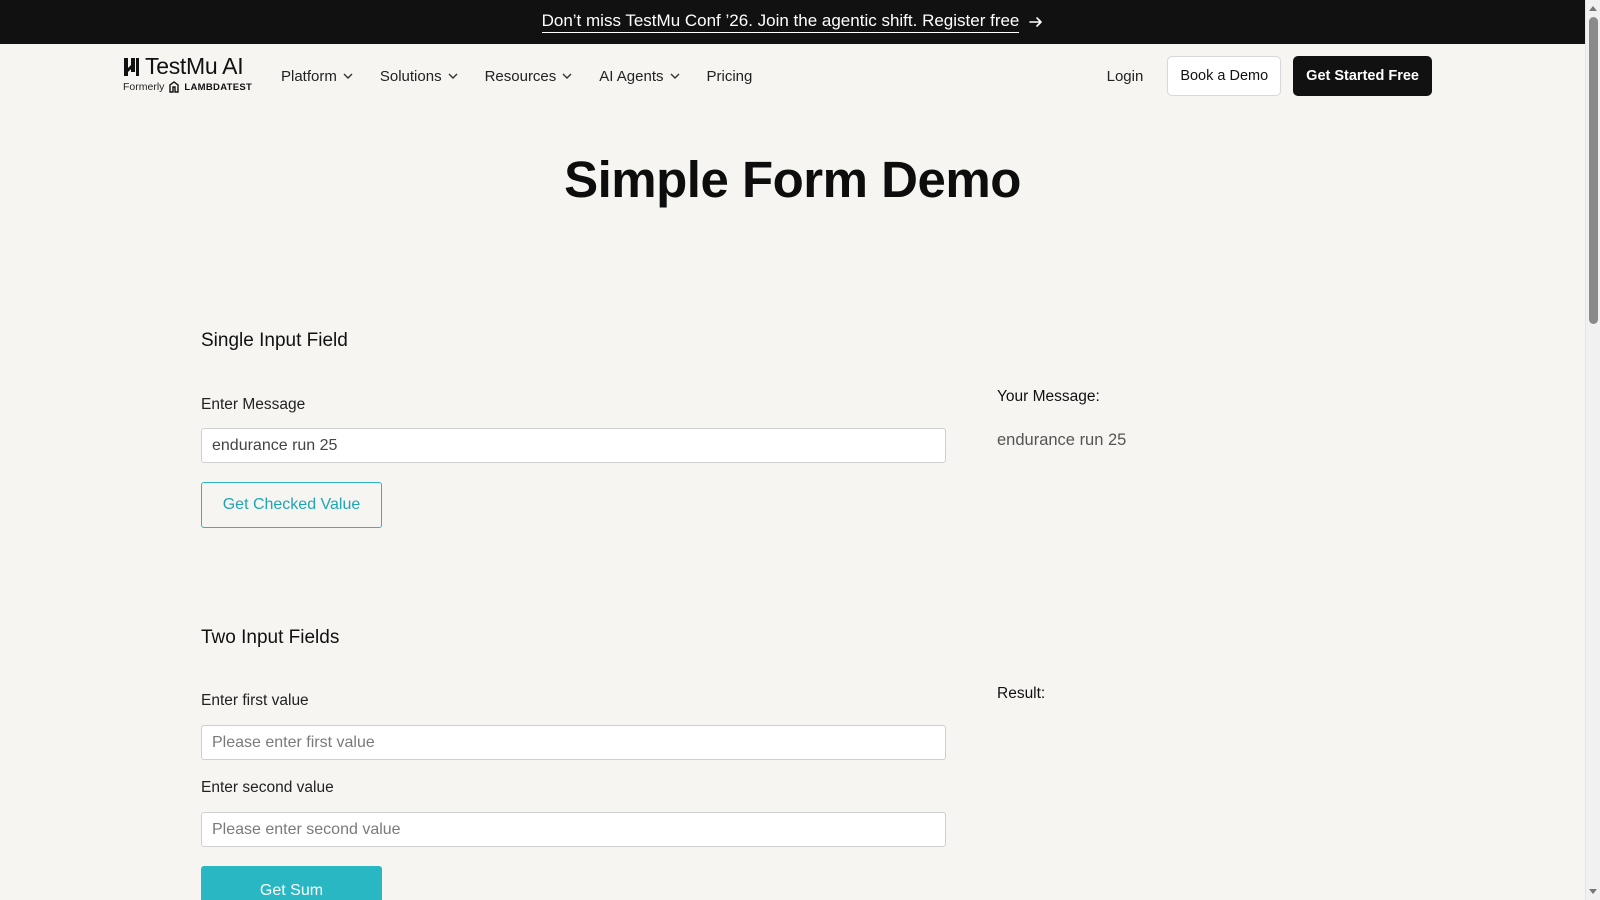 Image resolution: width=1600 pixels, height=900 pixels. Describe the element at coordinates (291, 505) in the screenshot. I see `get-checked-value-button: Get Checked Value` at that location.